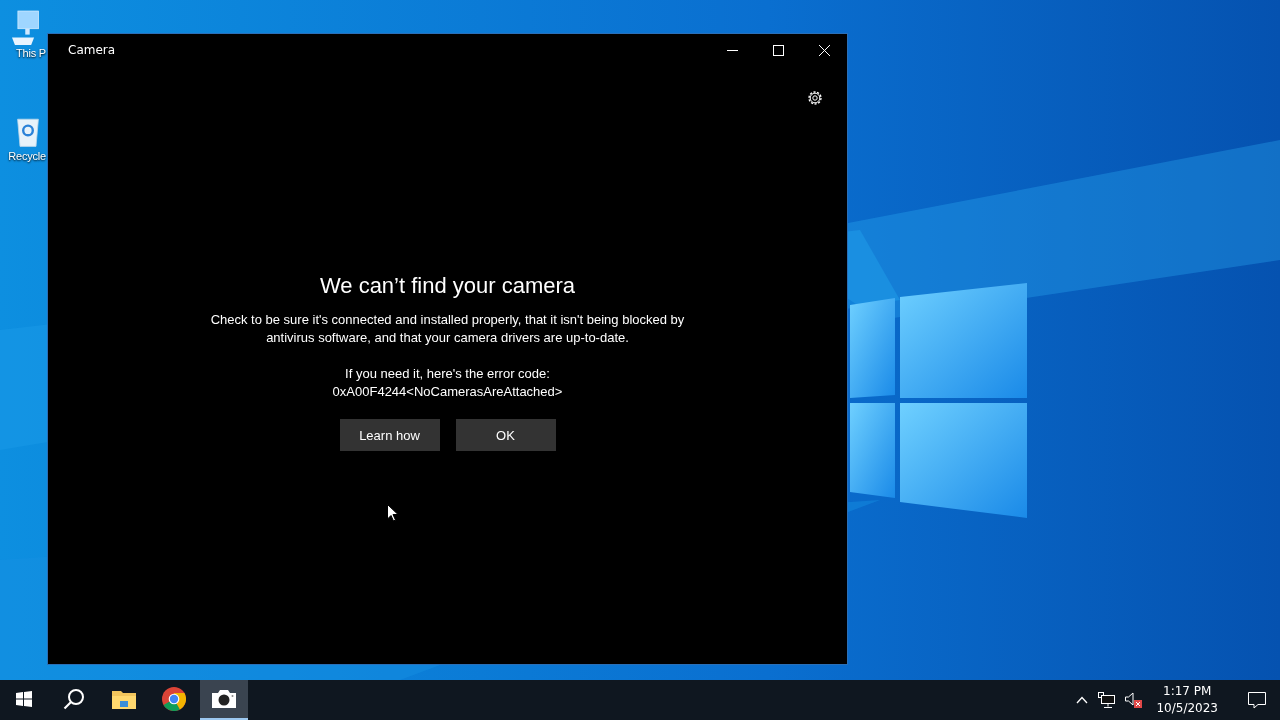 The width and height of the screenshot is (1280, 720). What do you see at coordinates (92, 50) in the screenshot?
I see `window-title: Camera` at bounding box center [92, 50].